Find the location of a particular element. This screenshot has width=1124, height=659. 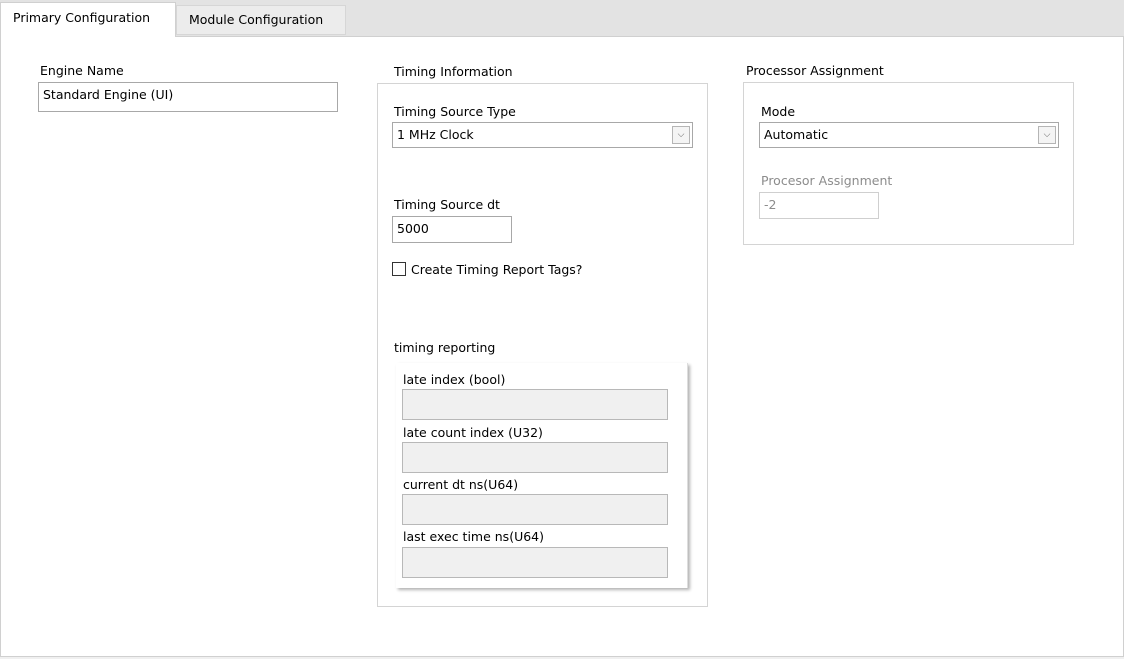

tab-module-configuration: Module Configuration is located at coordinates (261, 20).